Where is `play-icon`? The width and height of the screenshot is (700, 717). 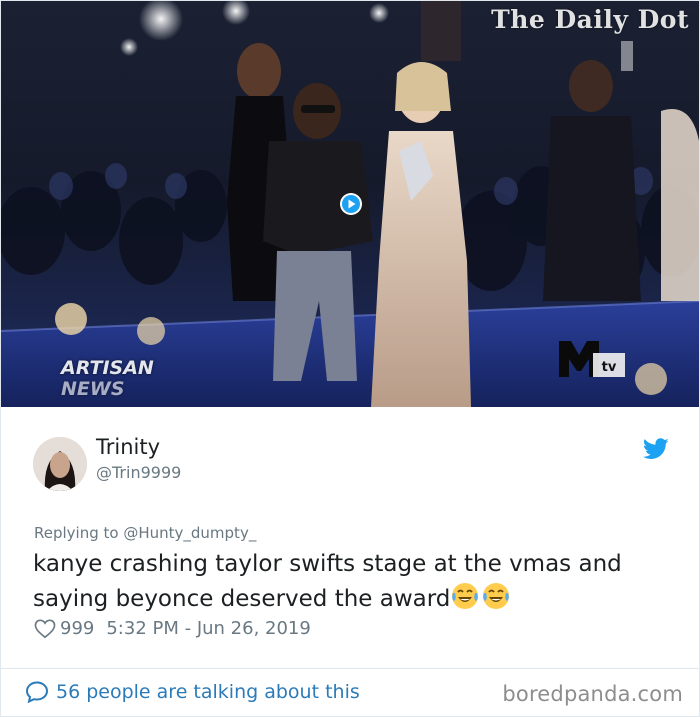 play-icon is located at coordinates (351, 204).